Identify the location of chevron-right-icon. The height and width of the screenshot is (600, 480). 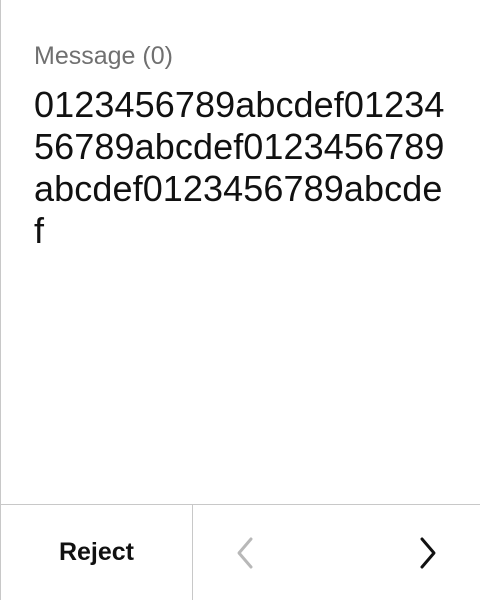
(428, 553).